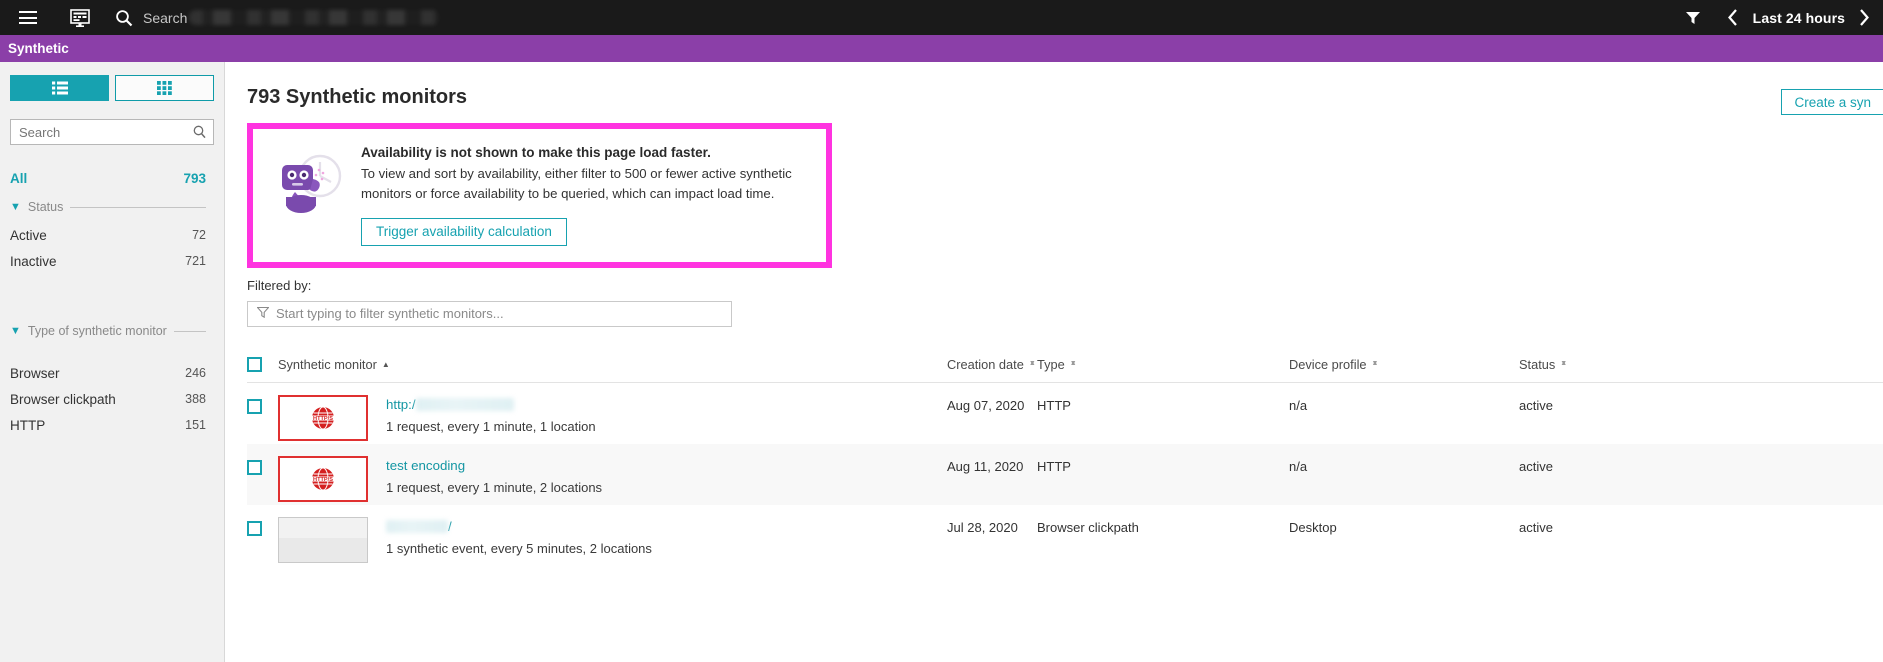  I want to click on search-redacted-content, so click(314, 17).